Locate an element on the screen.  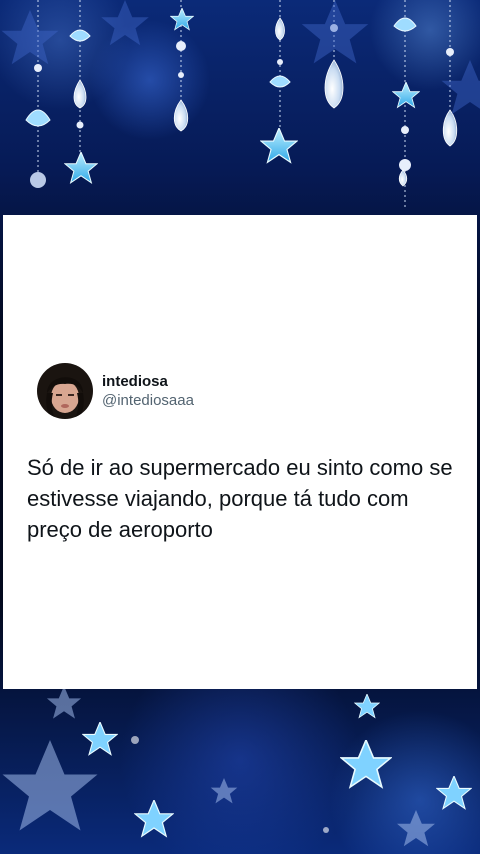
author-handle: @intediosaaa is located at coordinates (148, 400).